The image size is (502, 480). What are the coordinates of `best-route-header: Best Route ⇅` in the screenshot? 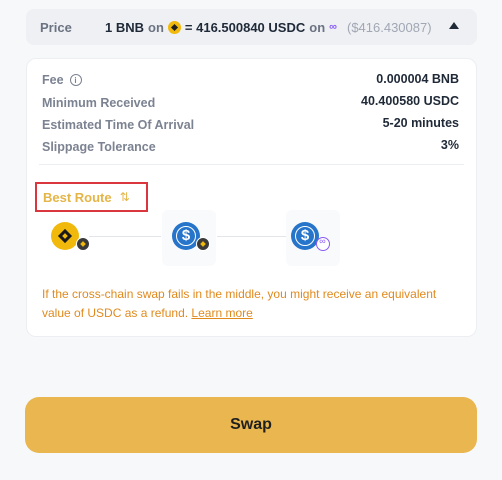 It's located at (91, 197).